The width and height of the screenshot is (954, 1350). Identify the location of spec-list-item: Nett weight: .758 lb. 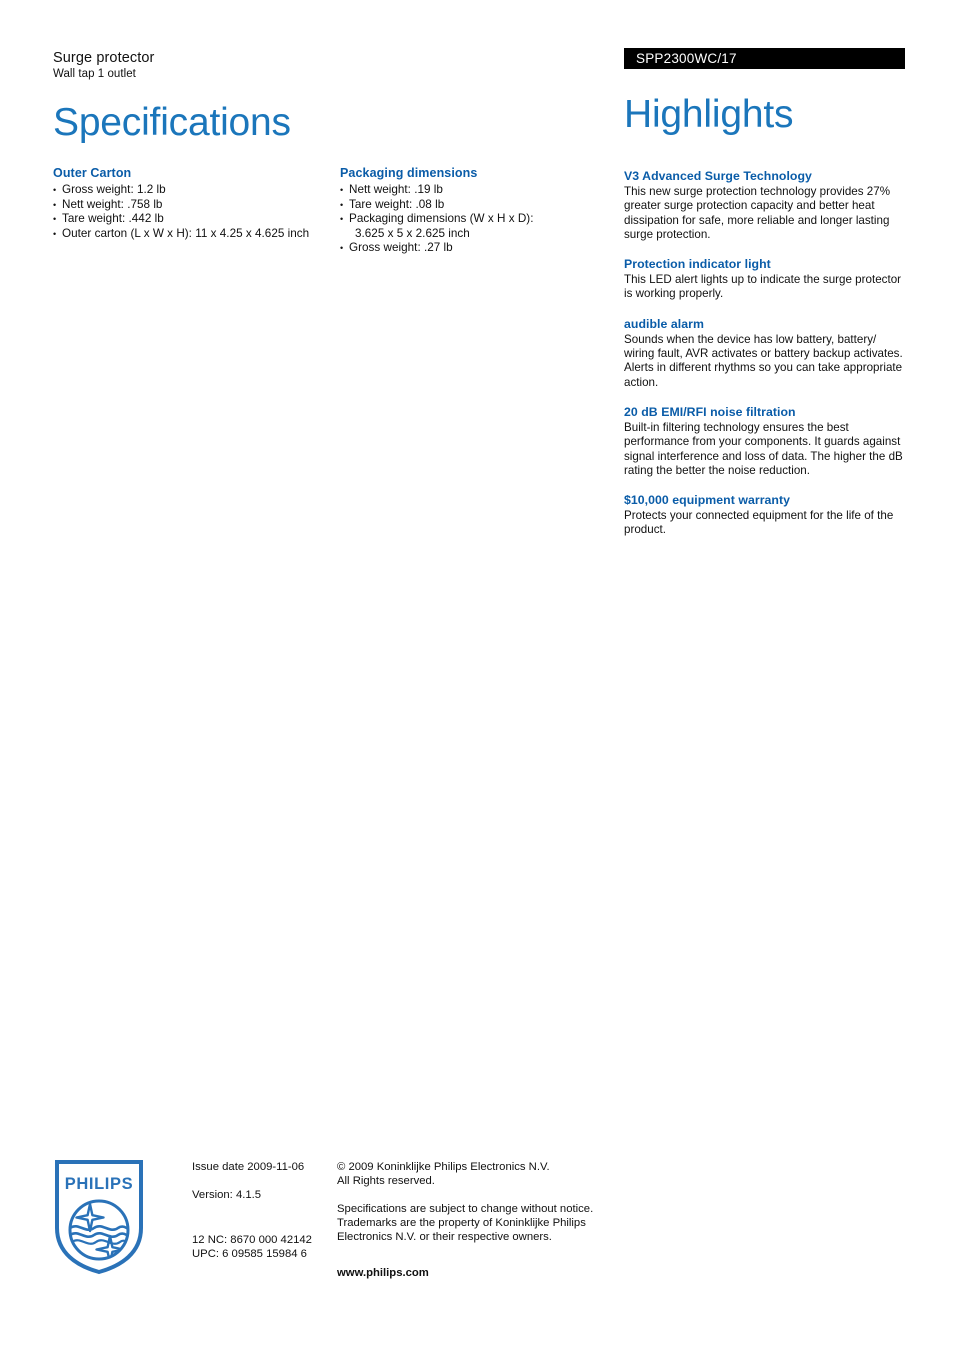
(198, 205).